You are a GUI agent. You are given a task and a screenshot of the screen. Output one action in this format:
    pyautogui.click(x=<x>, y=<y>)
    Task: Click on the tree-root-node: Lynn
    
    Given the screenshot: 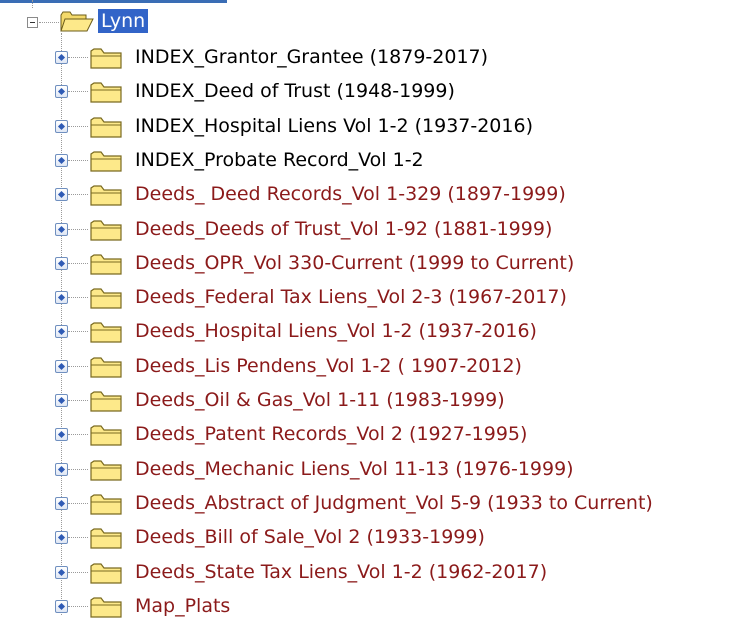 What is the action you would take?
    pyautogui.click(x=368, y=22)
    